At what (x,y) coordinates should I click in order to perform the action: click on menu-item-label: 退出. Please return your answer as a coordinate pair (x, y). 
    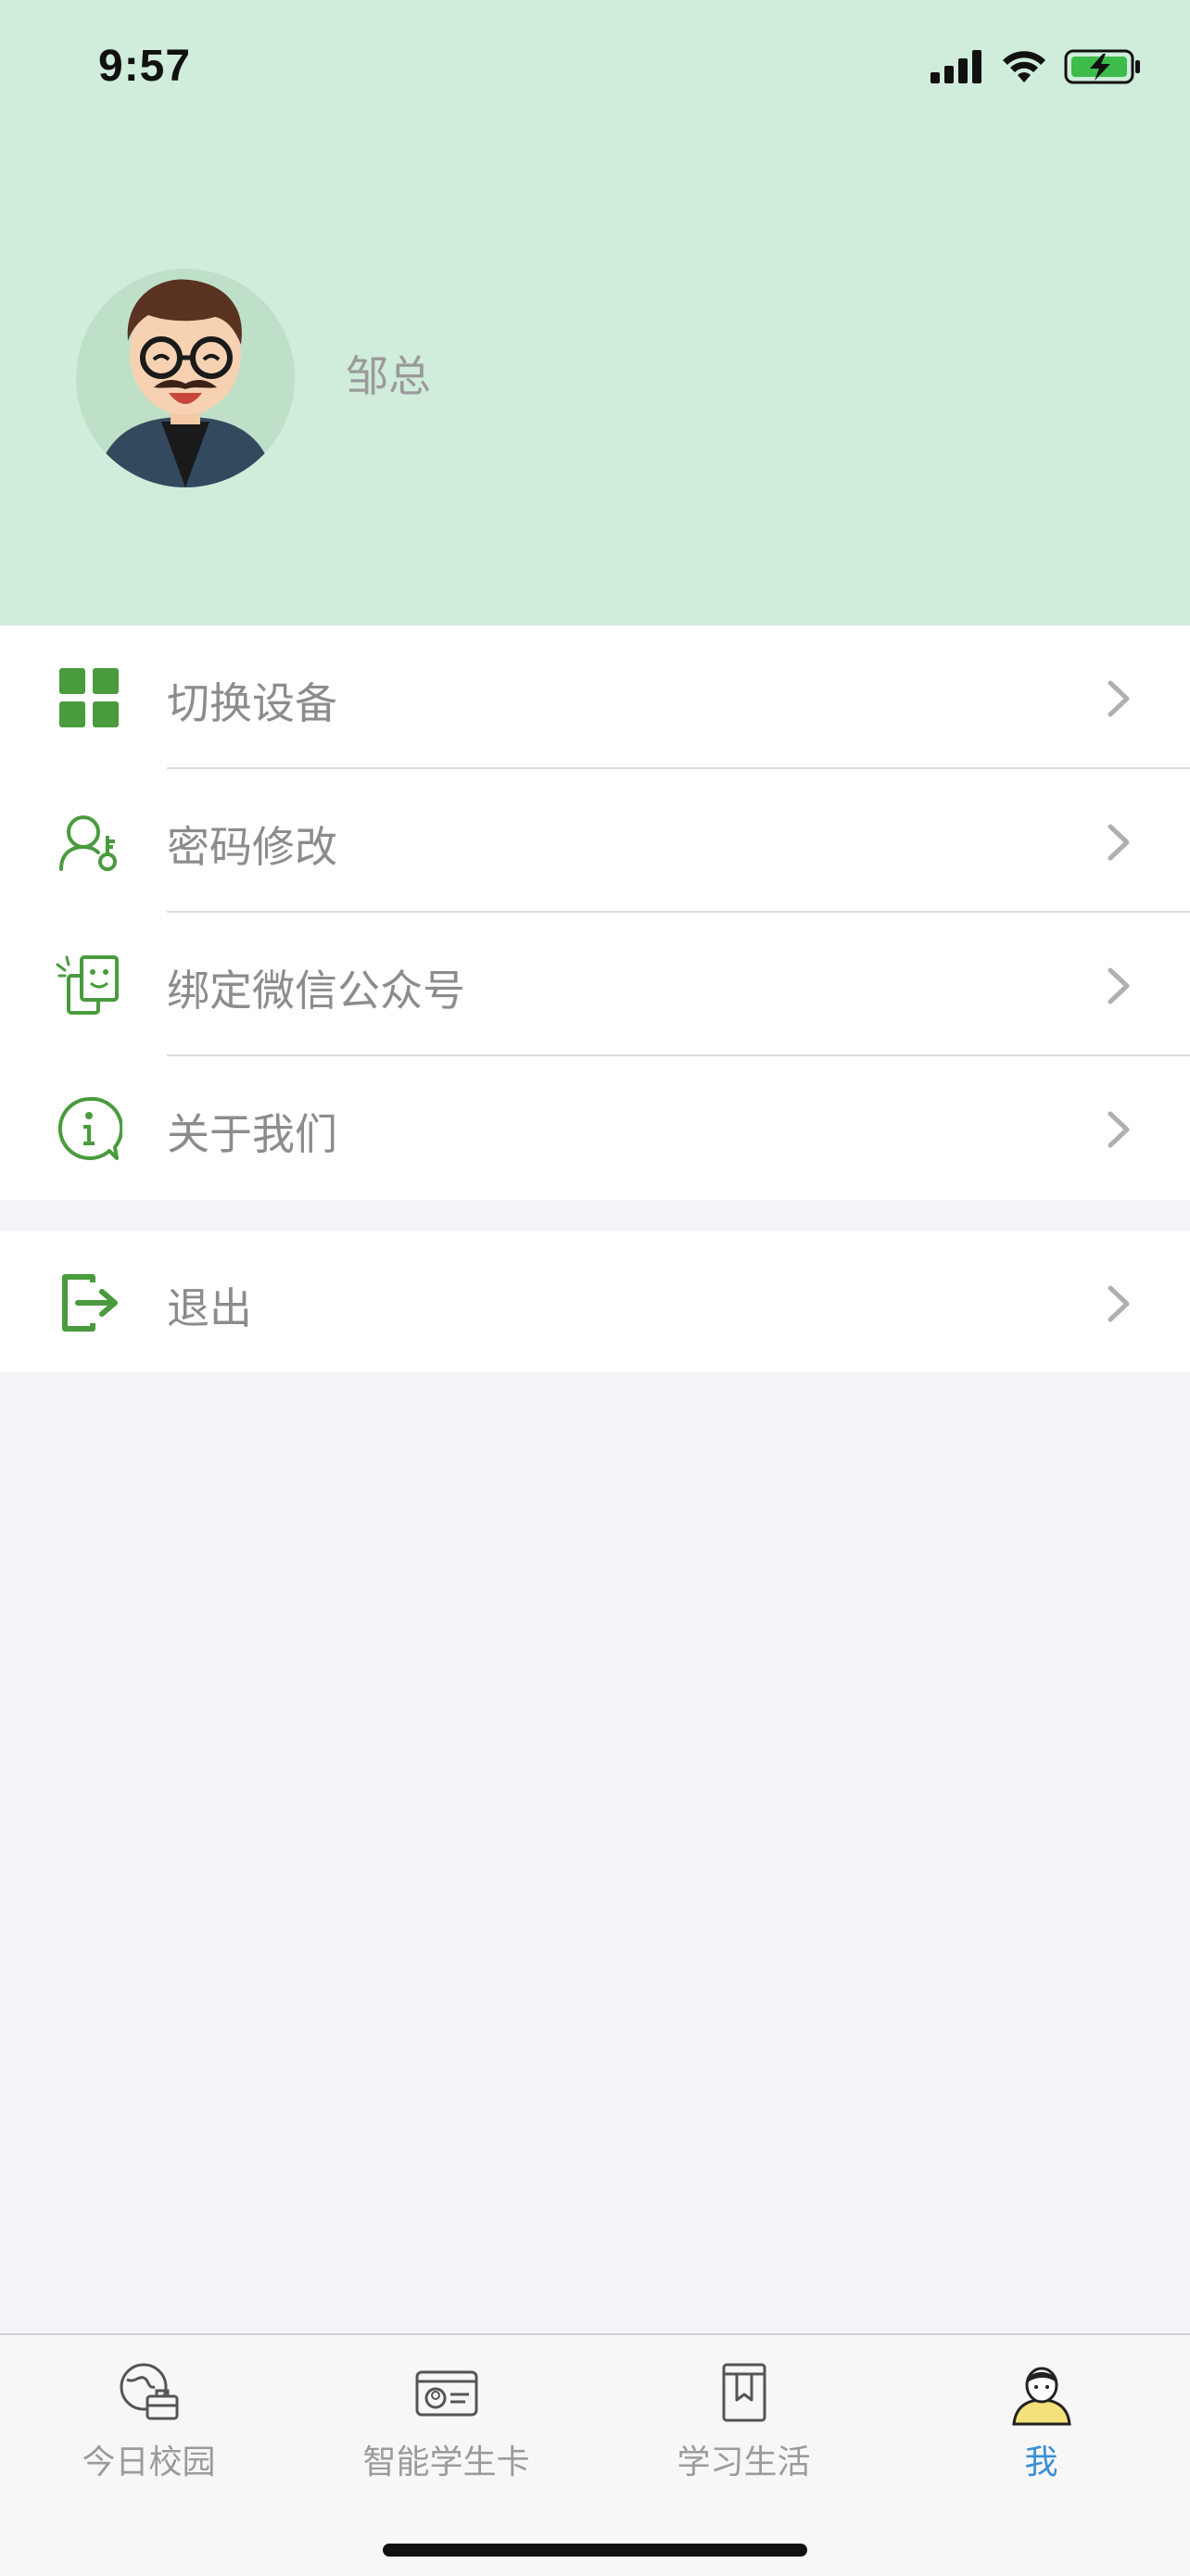
    Looking at the image, I should click on (209, 1308).